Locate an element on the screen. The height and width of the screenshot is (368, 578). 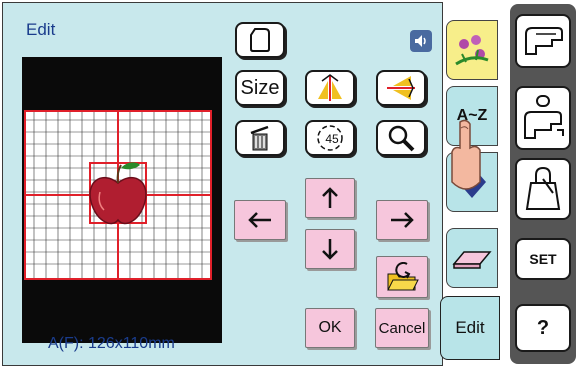
ok-label: OK is located at coordinates (330, 327).